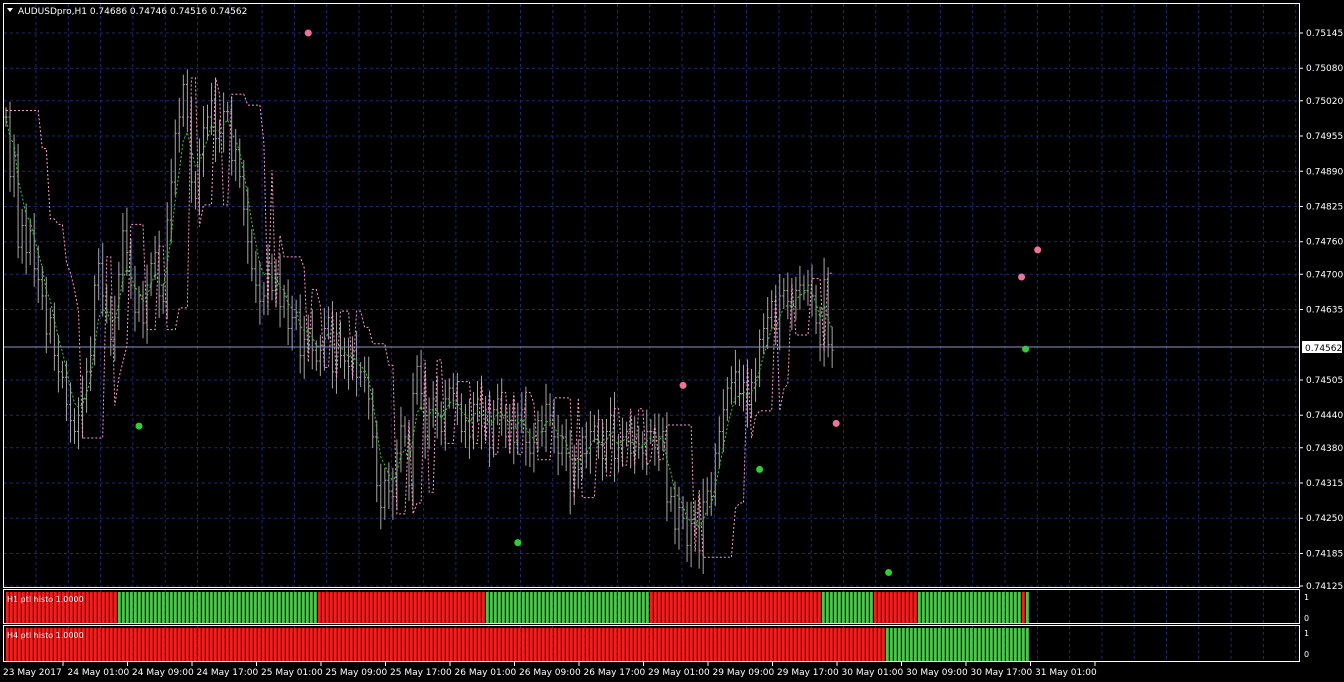 This screenshot has height=682, width=1344. I want to click on time-tick-label: 25 May 17:00, so click(421, 673).